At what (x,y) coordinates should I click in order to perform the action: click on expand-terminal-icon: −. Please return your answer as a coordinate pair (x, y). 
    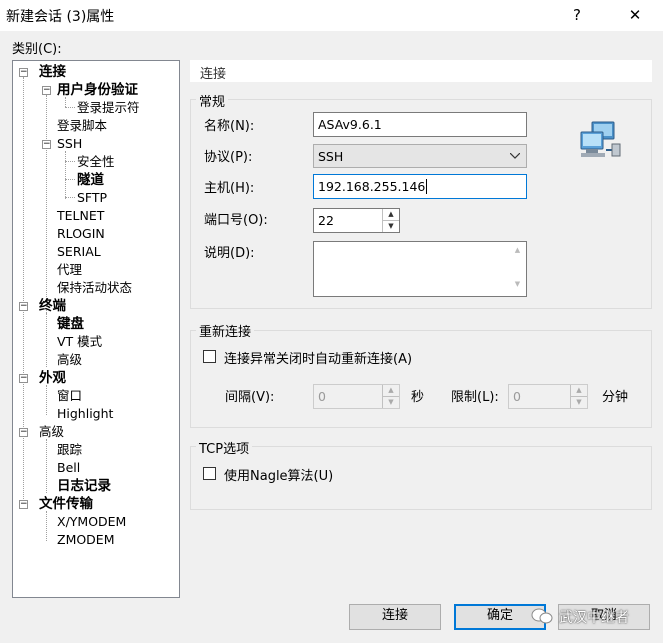
    Looking at the image, I should click on (23, 306).